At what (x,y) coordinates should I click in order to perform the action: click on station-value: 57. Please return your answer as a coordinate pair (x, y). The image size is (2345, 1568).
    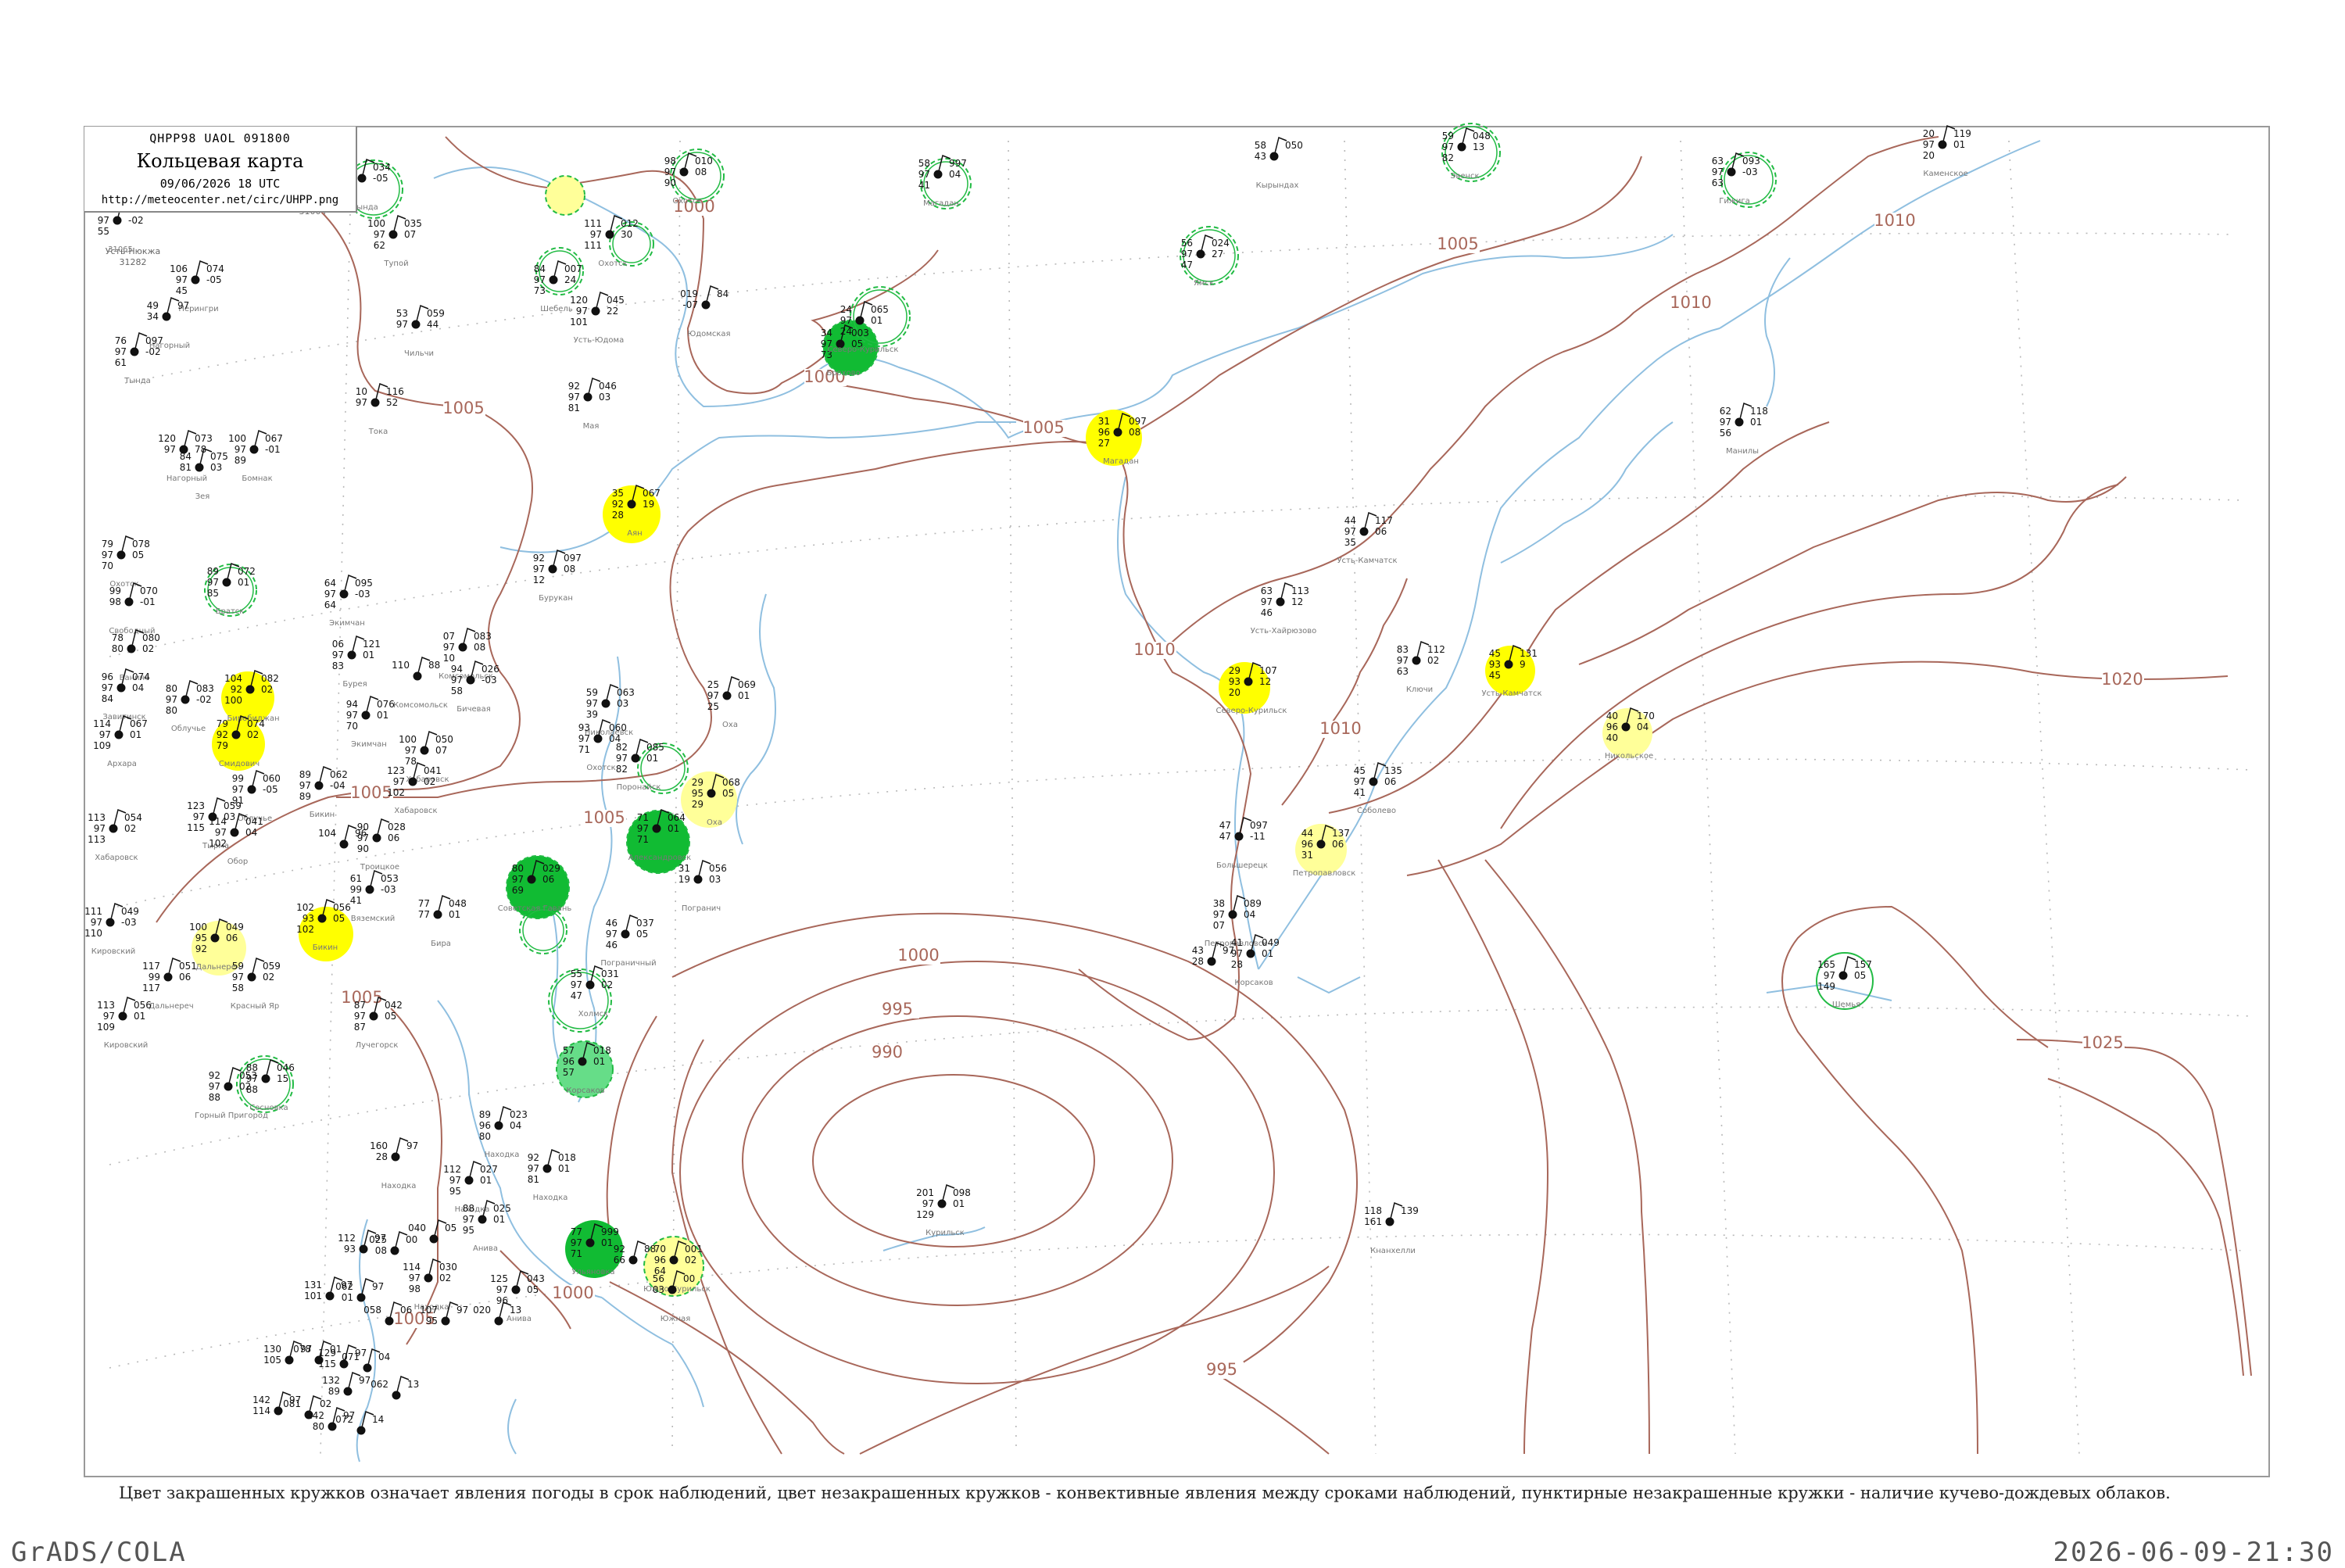
    Looking at the image, I should click on (569, 1050).